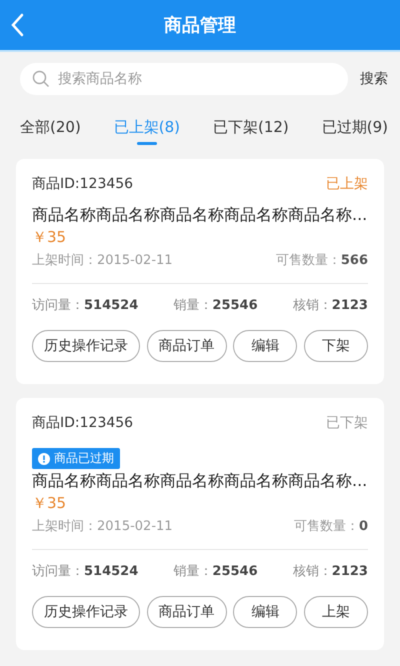 Image resolution: width=400 pixels, height=666 pixels. What do you see at coordinates (336, 346) in the screenshot?
I see `action-button: 下架` at bounding box center [336, 346].